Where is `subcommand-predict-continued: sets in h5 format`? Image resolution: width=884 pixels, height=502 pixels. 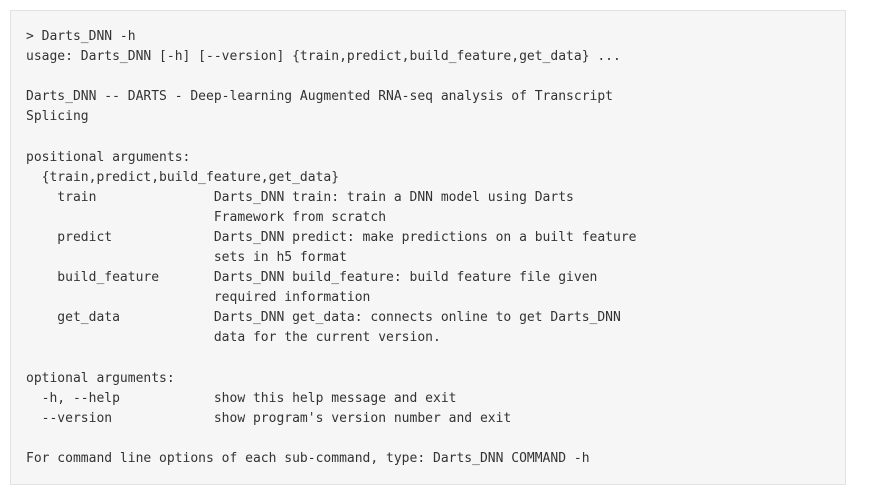 subcommand-predict-continued: sets in h5 format is located at coordinates (186, 258).